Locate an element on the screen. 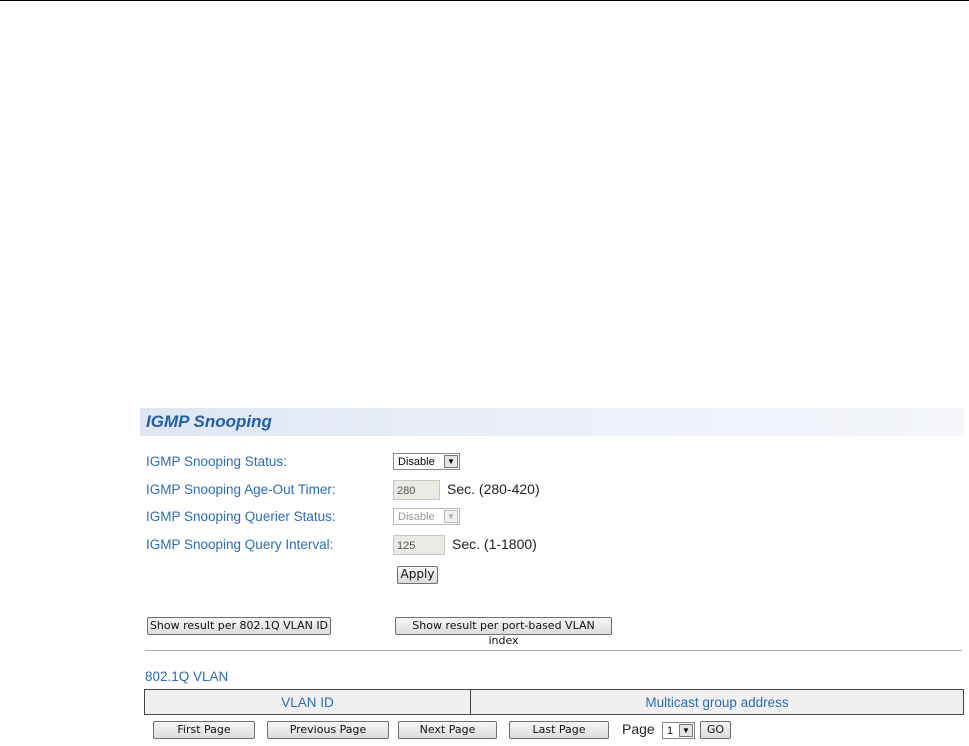 The width and height of the screenshot is (969, 746). age-out-label: IGMP Snooping Age-Out Timer: is located at coordinates (241, 489).